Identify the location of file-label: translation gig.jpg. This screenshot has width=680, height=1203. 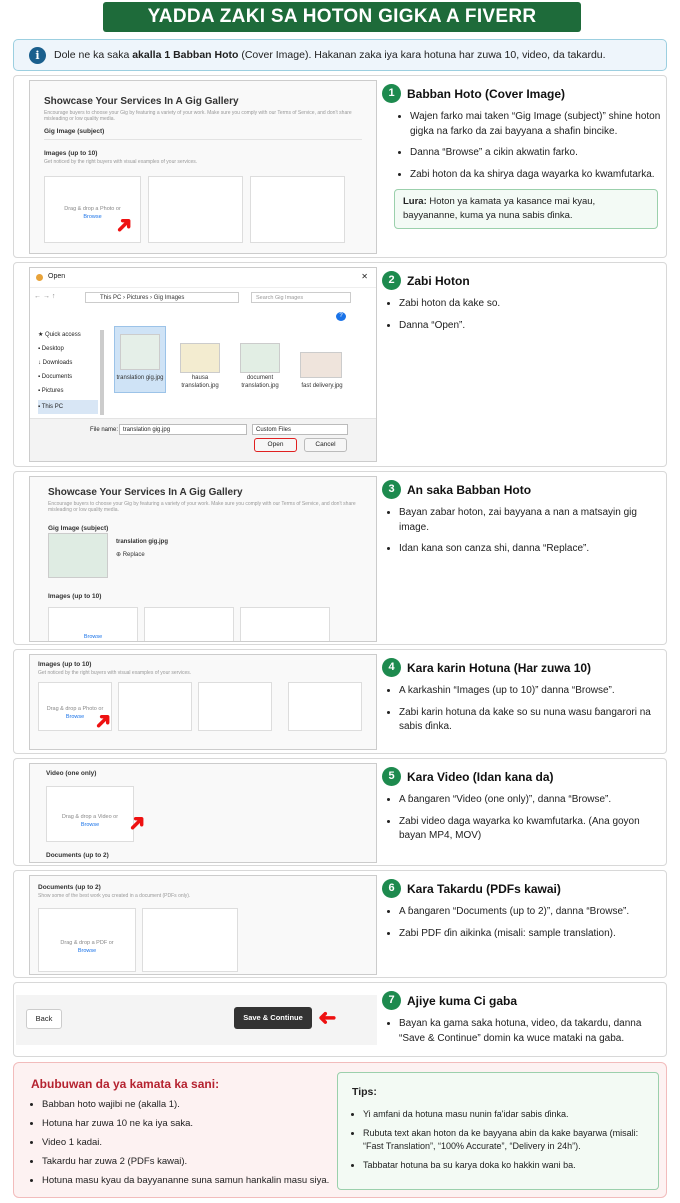
(140, 378).